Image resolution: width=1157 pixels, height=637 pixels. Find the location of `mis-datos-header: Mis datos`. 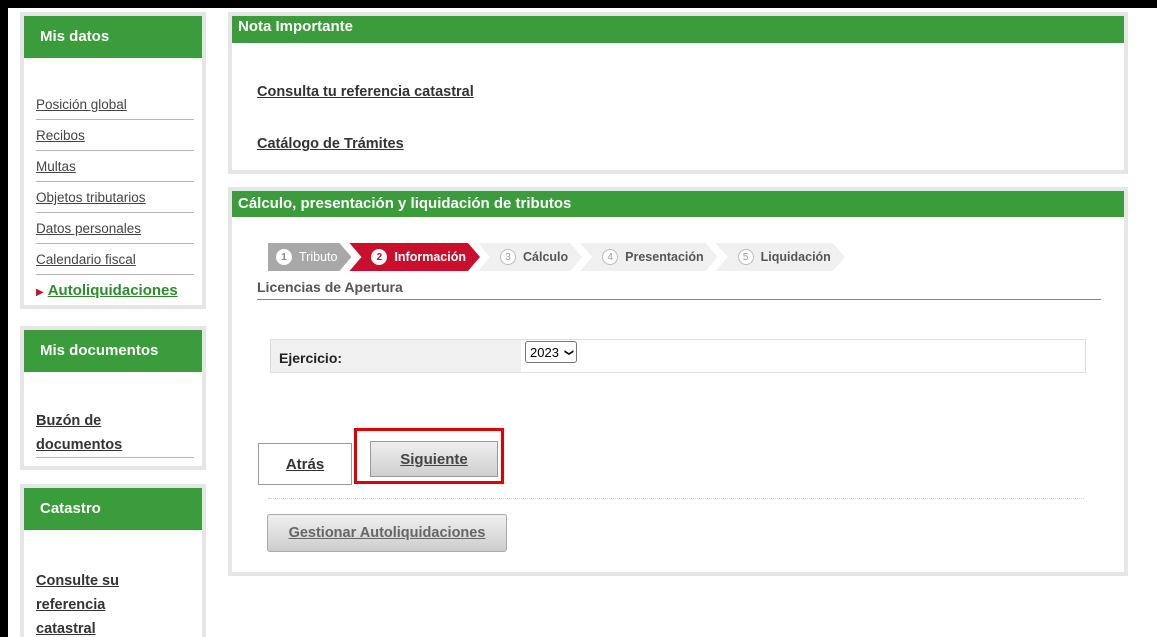

mis-datos-header: Mis datos is located at coordinates (113, 37).